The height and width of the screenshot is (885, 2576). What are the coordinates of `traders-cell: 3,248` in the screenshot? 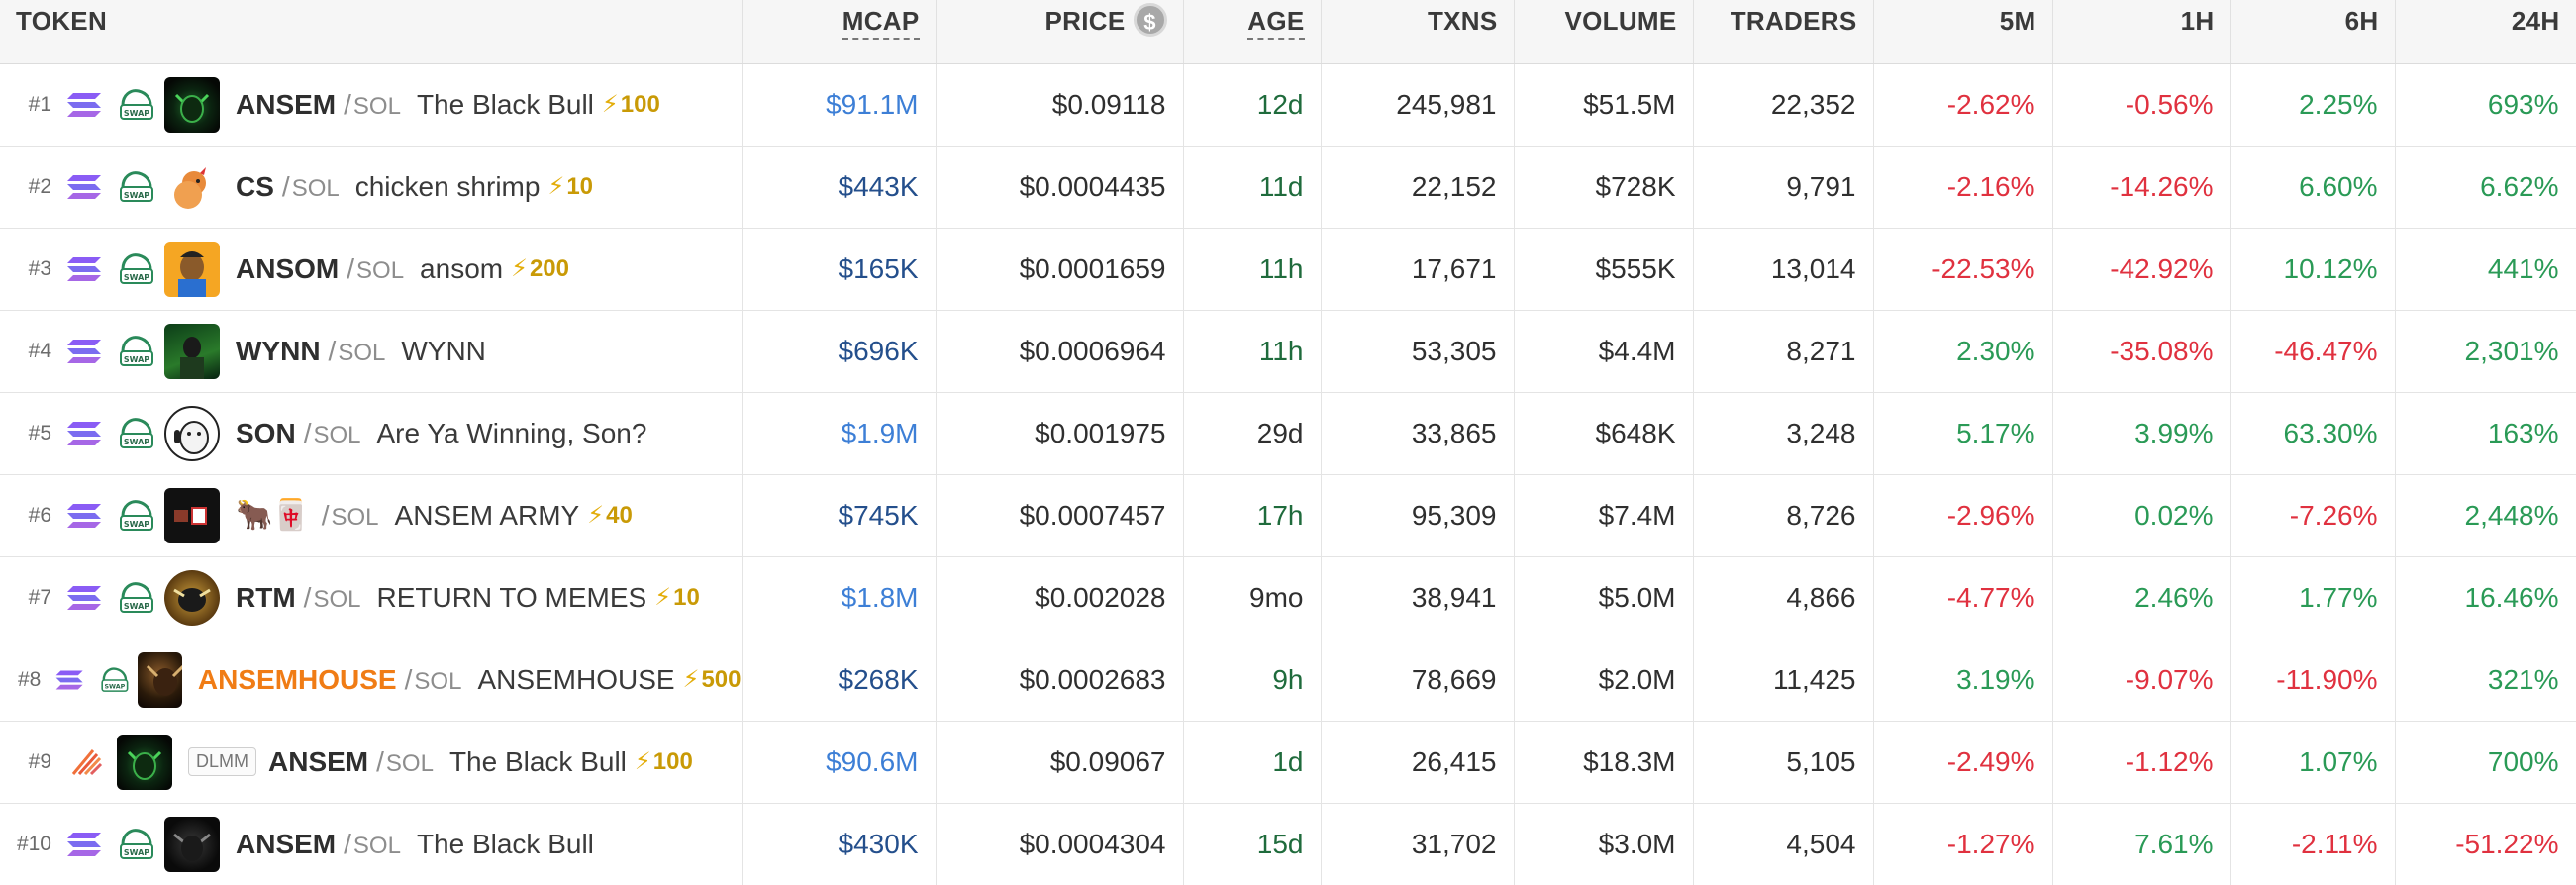 It's located at (1784, 433).